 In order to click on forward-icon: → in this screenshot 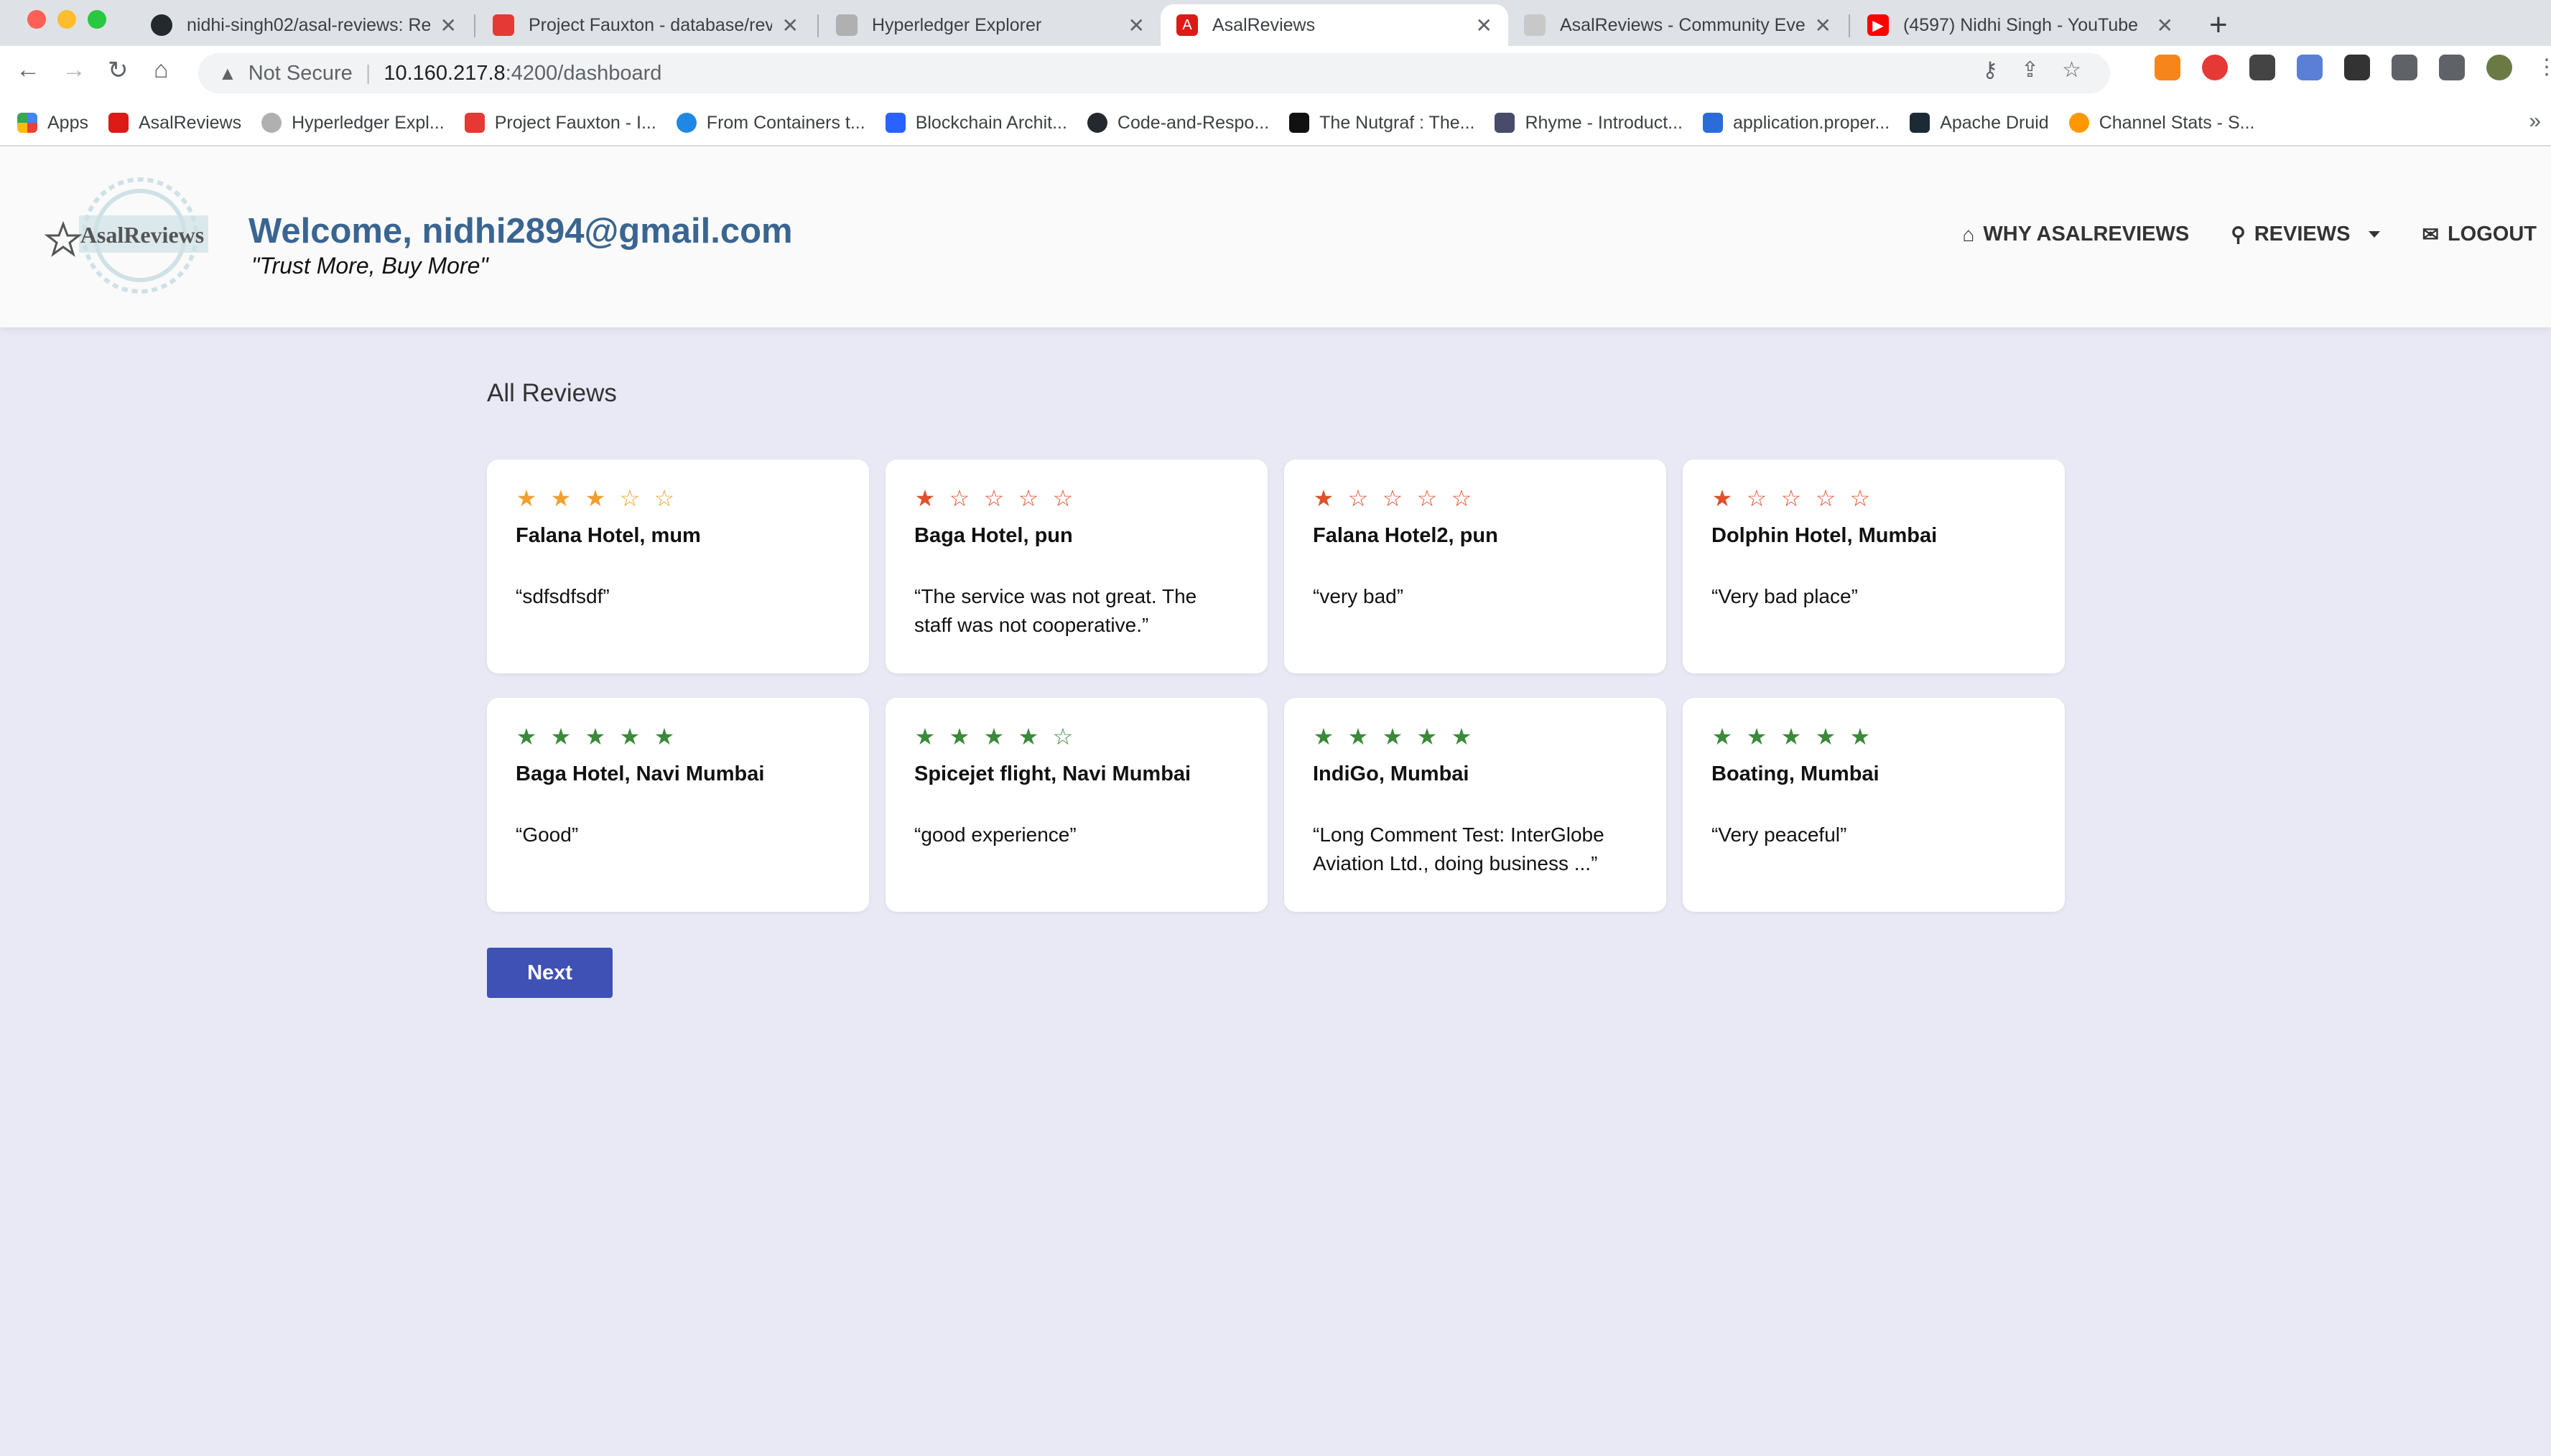, I will do `click(74, 70)`.